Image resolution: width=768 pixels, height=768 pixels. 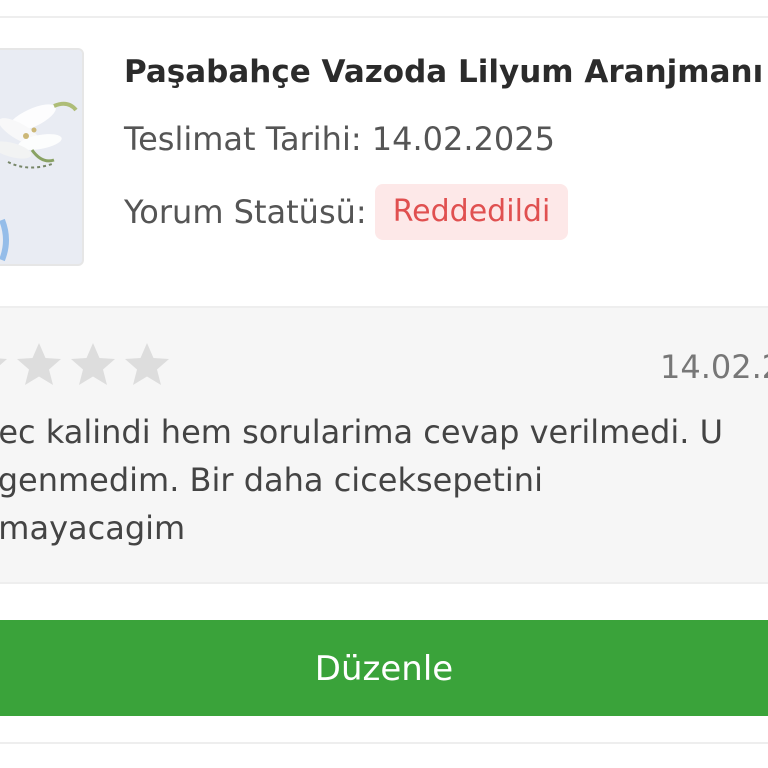 I want to click on product-image, so click(x=42, y=157).